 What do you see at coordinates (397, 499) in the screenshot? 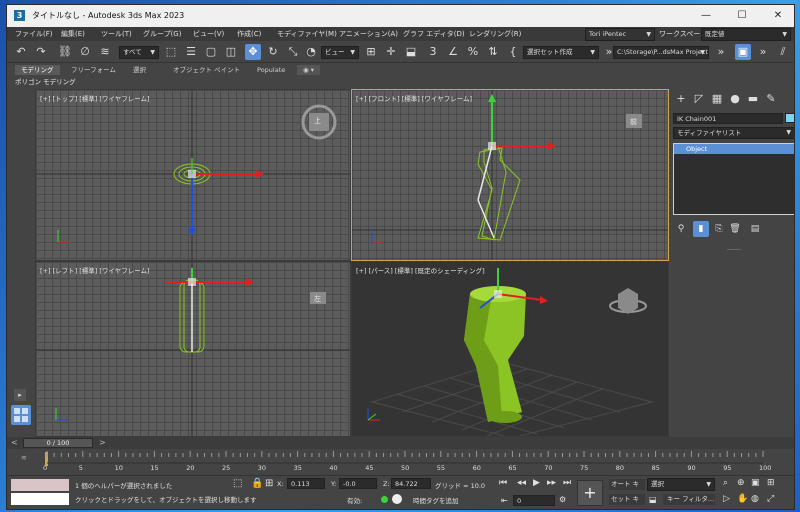
I see `adaptive-degradation-icon` at bounding box center [397, 499].